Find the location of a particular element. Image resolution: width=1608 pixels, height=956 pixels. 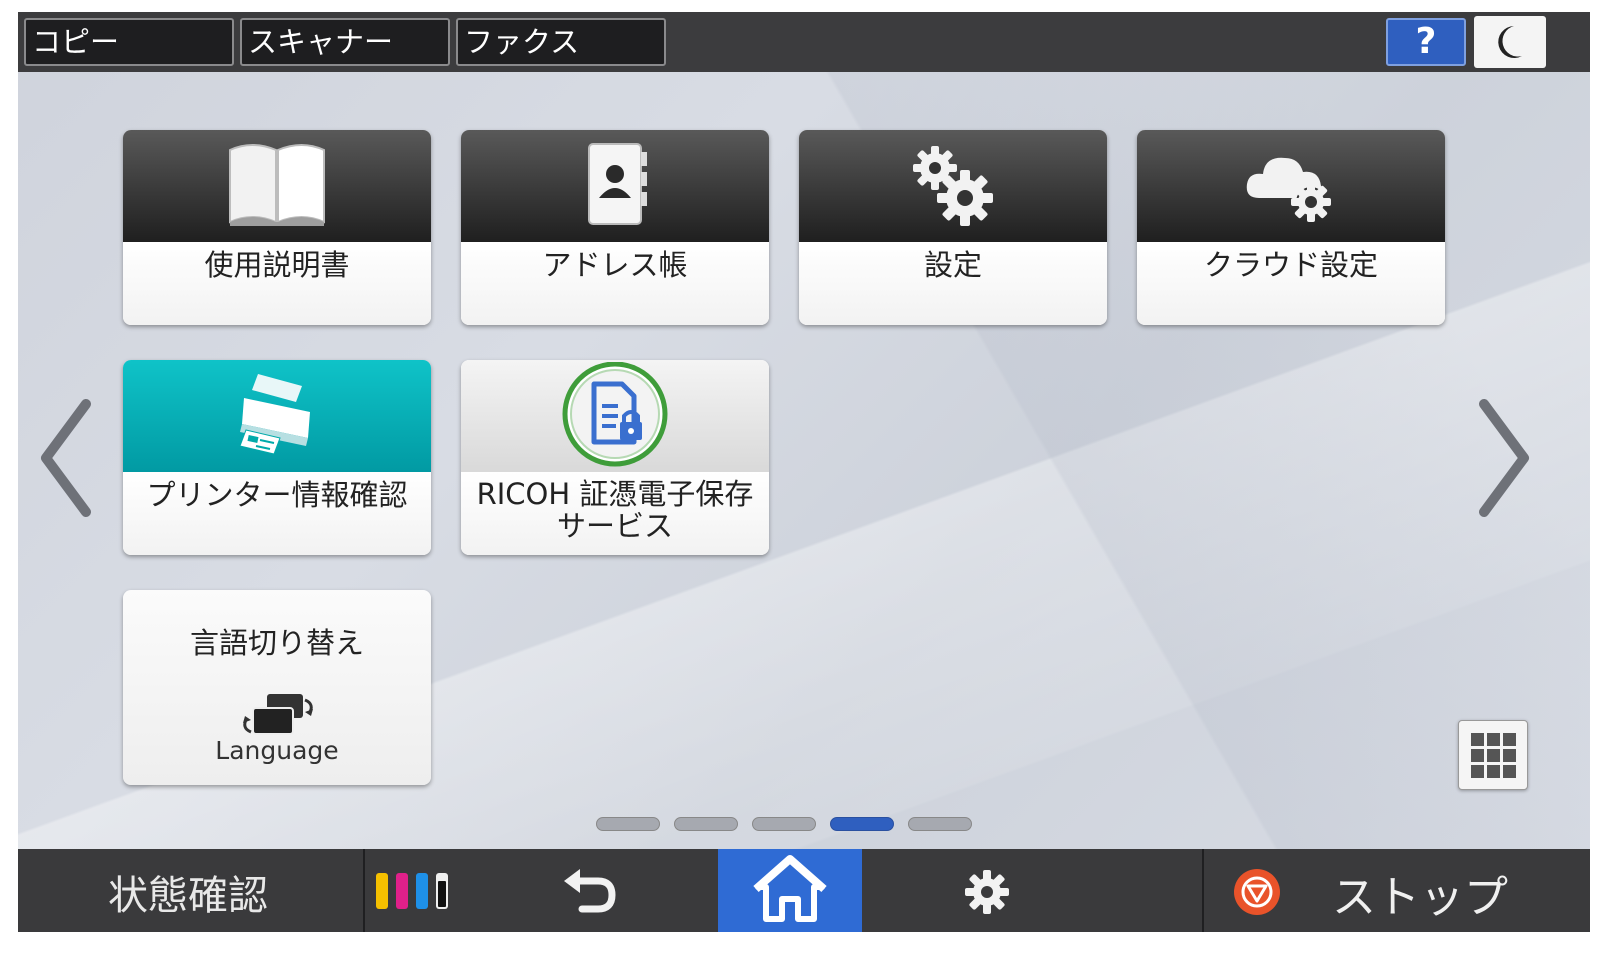

status-check-button: 状態確認 is located at coordinates (188, 892).